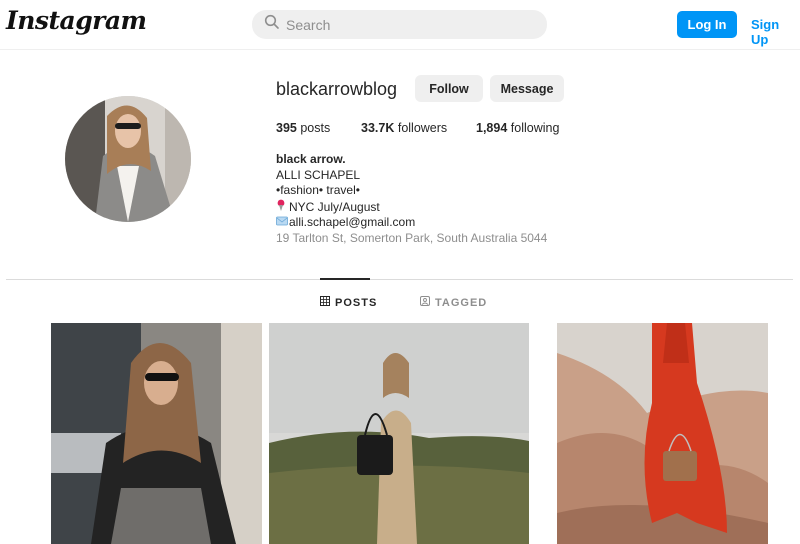 The width and height of the screenshot is (800, 544). I want to click on search-box, so click(399, 24).